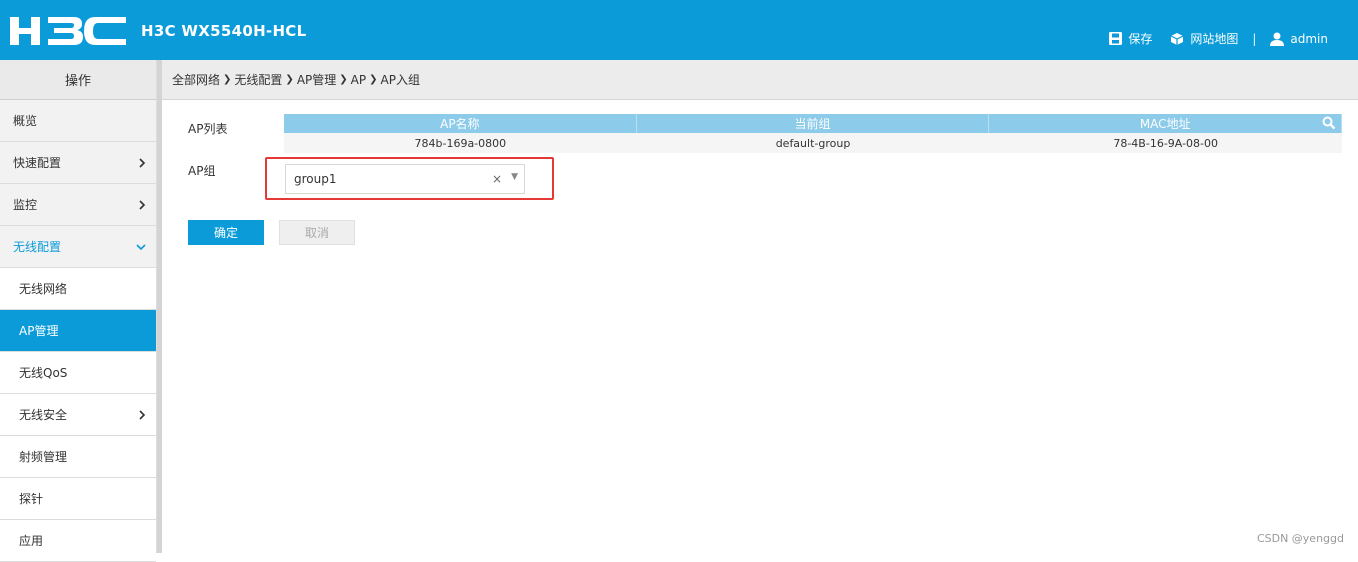 The width and height of the screenshot is (1358, 562). What do you see at coordinates (25, 121) in the screenshot?
I see `sidebar-item-label: 概览` at bounding box center [25, 121].